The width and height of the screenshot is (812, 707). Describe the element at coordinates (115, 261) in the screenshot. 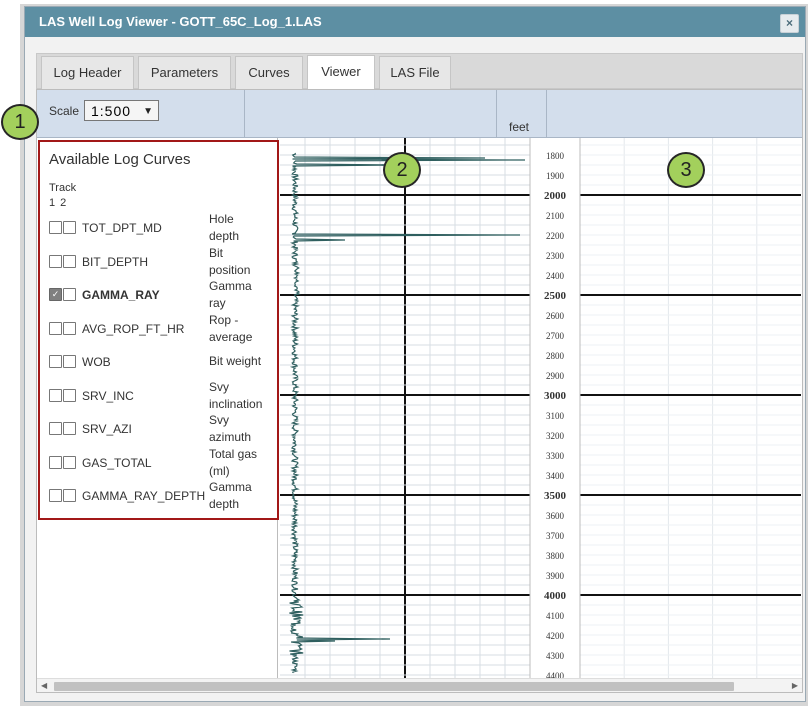

I see `curve-name: BIT_DEPTH` at that location.